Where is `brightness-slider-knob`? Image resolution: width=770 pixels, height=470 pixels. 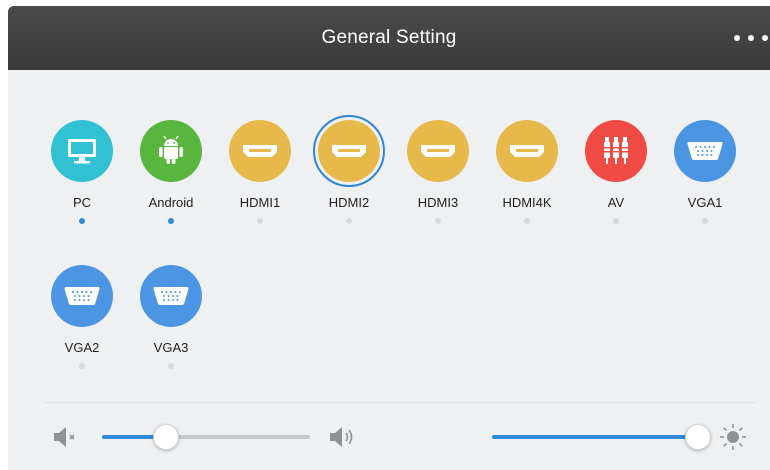 brightness-slider-knob is located at coordinates (697, 437).